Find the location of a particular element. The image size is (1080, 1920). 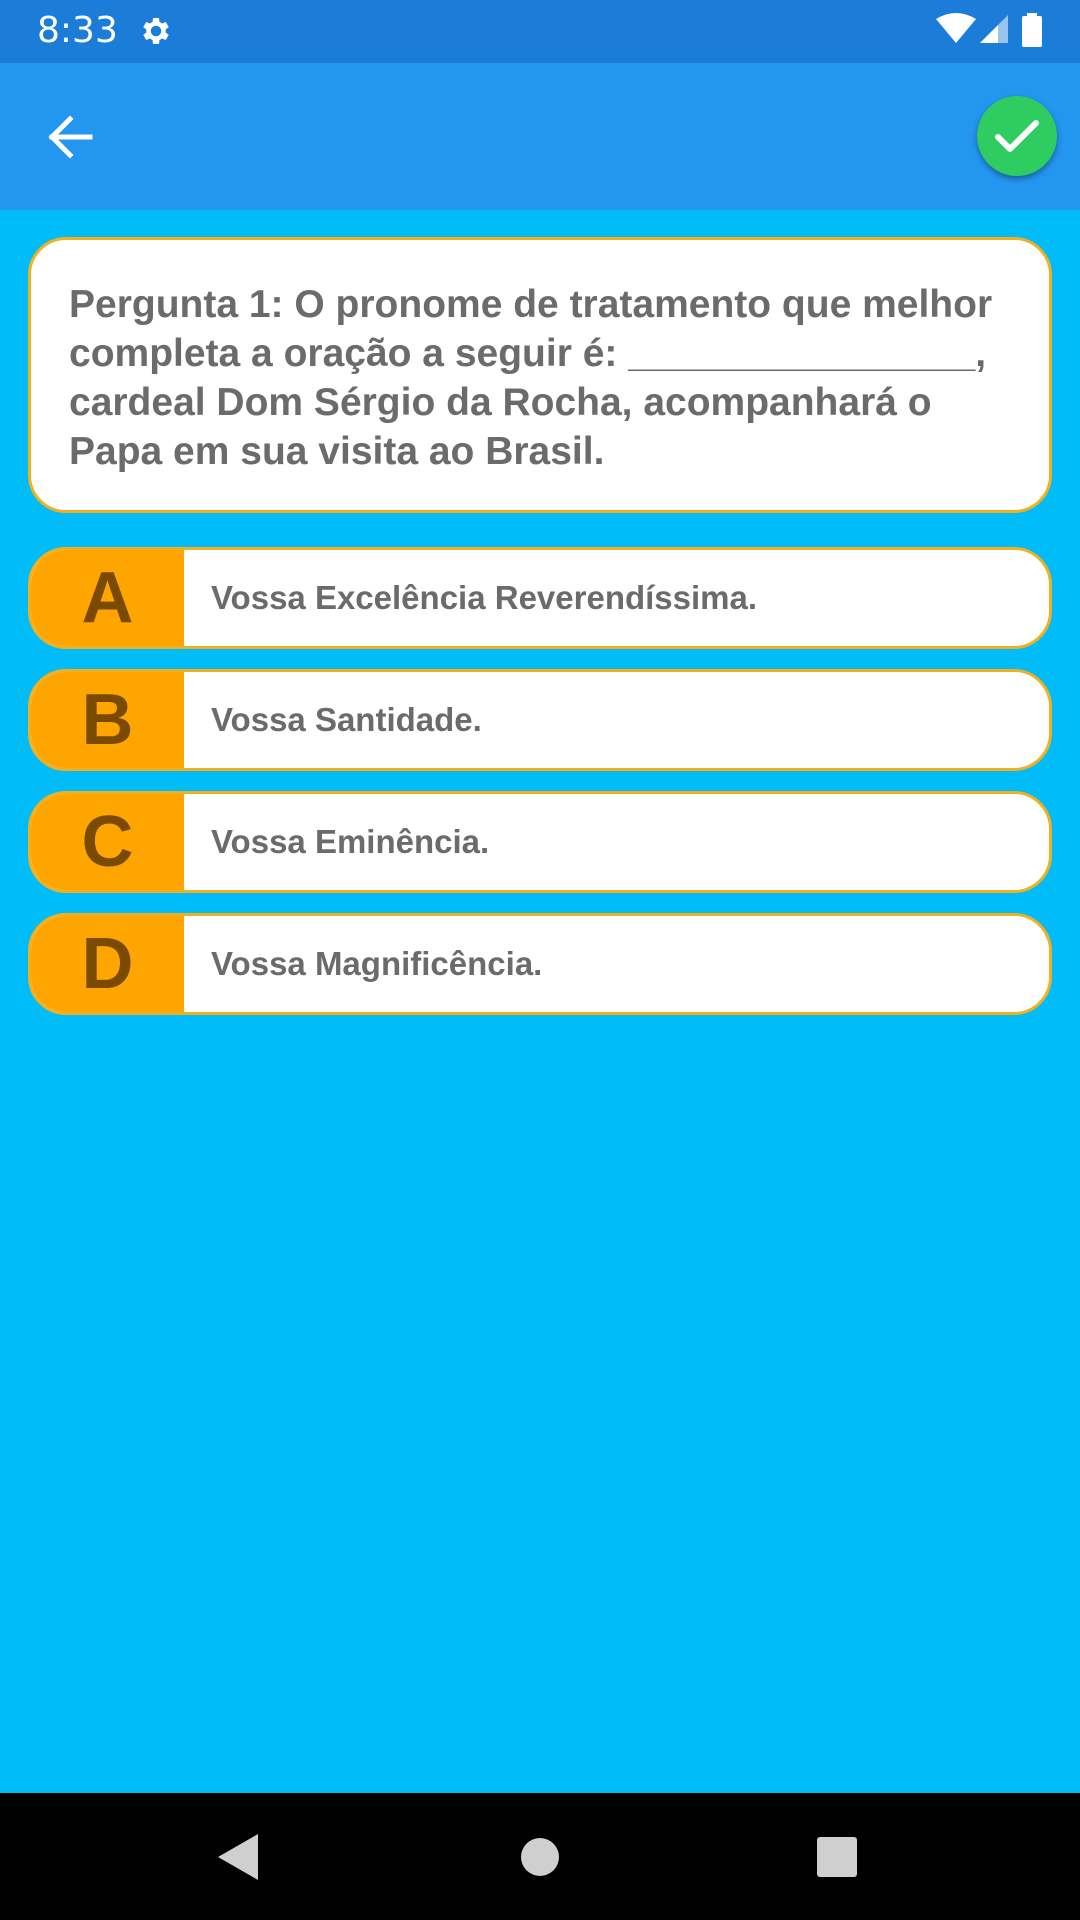

check-icon is located at coordinates (1017, 136).